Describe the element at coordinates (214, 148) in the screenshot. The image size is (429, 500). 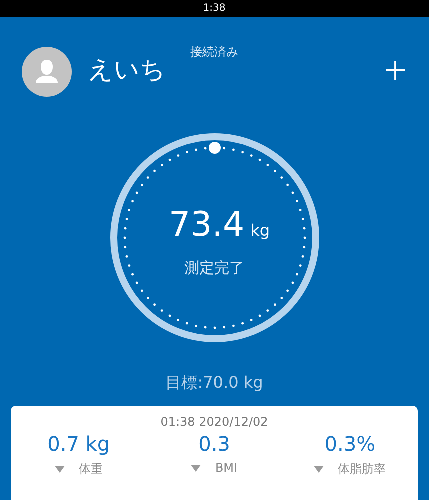
I see `gauge-marker` at that location.